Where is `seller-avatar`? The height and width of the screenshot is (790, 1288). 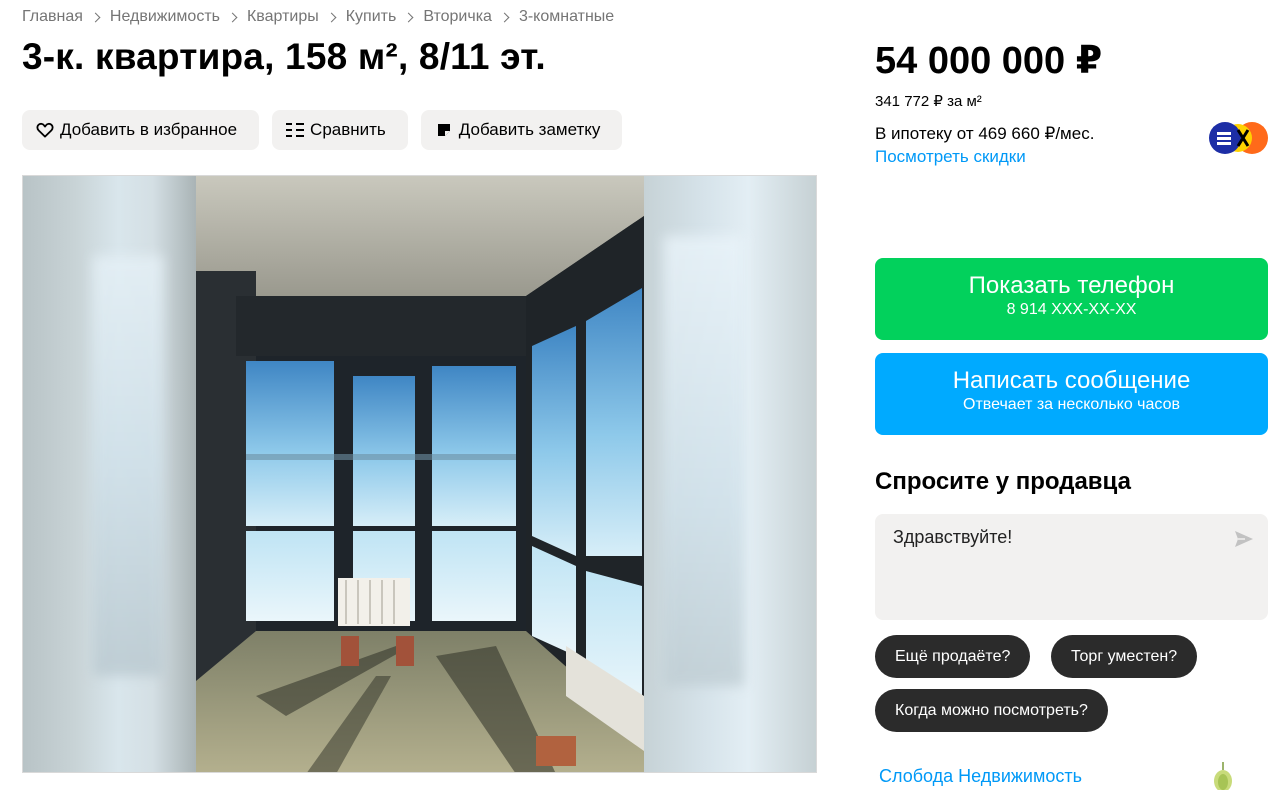 seller-avatar is located at coordinates (1225, 776).